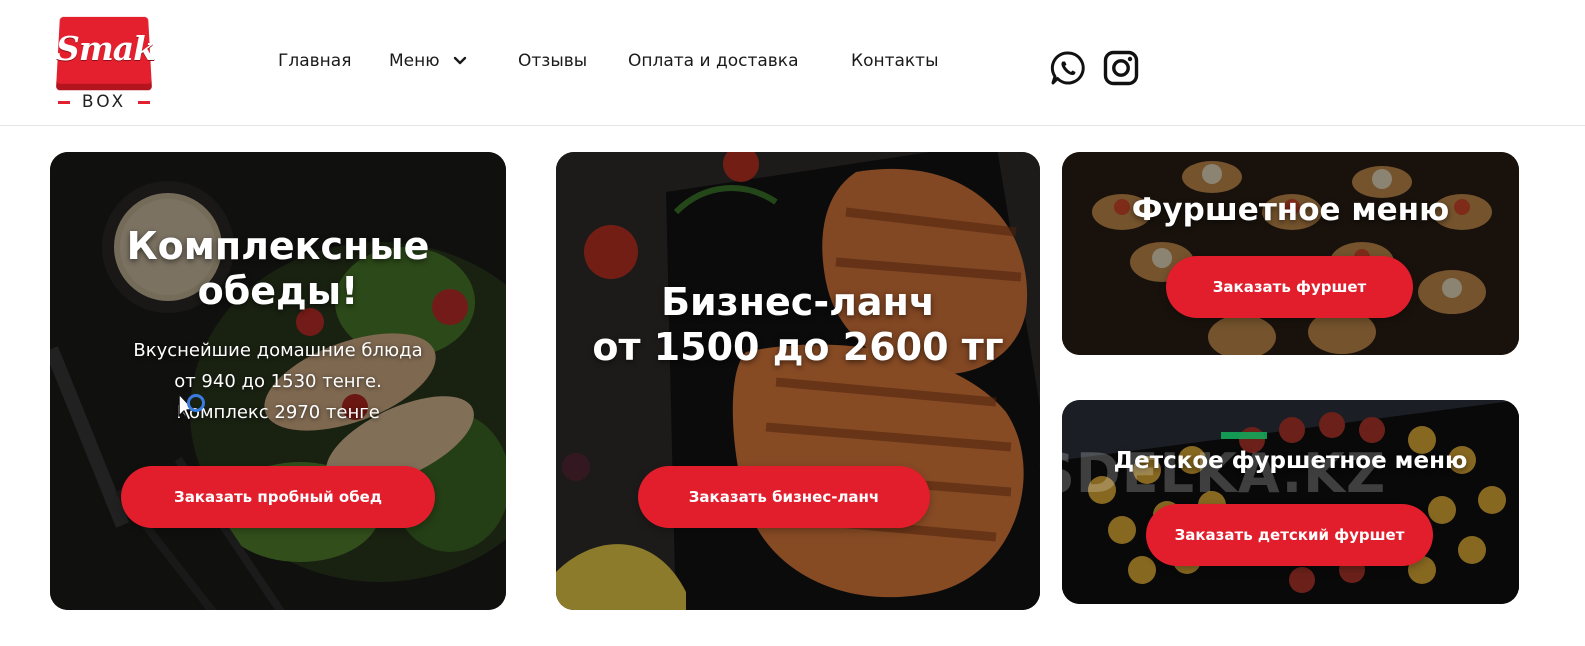 The width and height of the screenshot is (1585, 646). I want to click on nav-item-contacts: Контакты, so click(895, 61).